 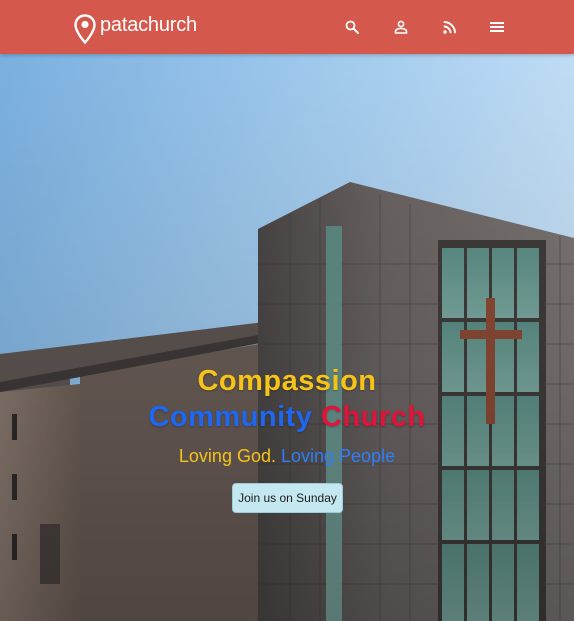 I want to click on hero-title-compassion: Compassion, so click(x=287, y=381).